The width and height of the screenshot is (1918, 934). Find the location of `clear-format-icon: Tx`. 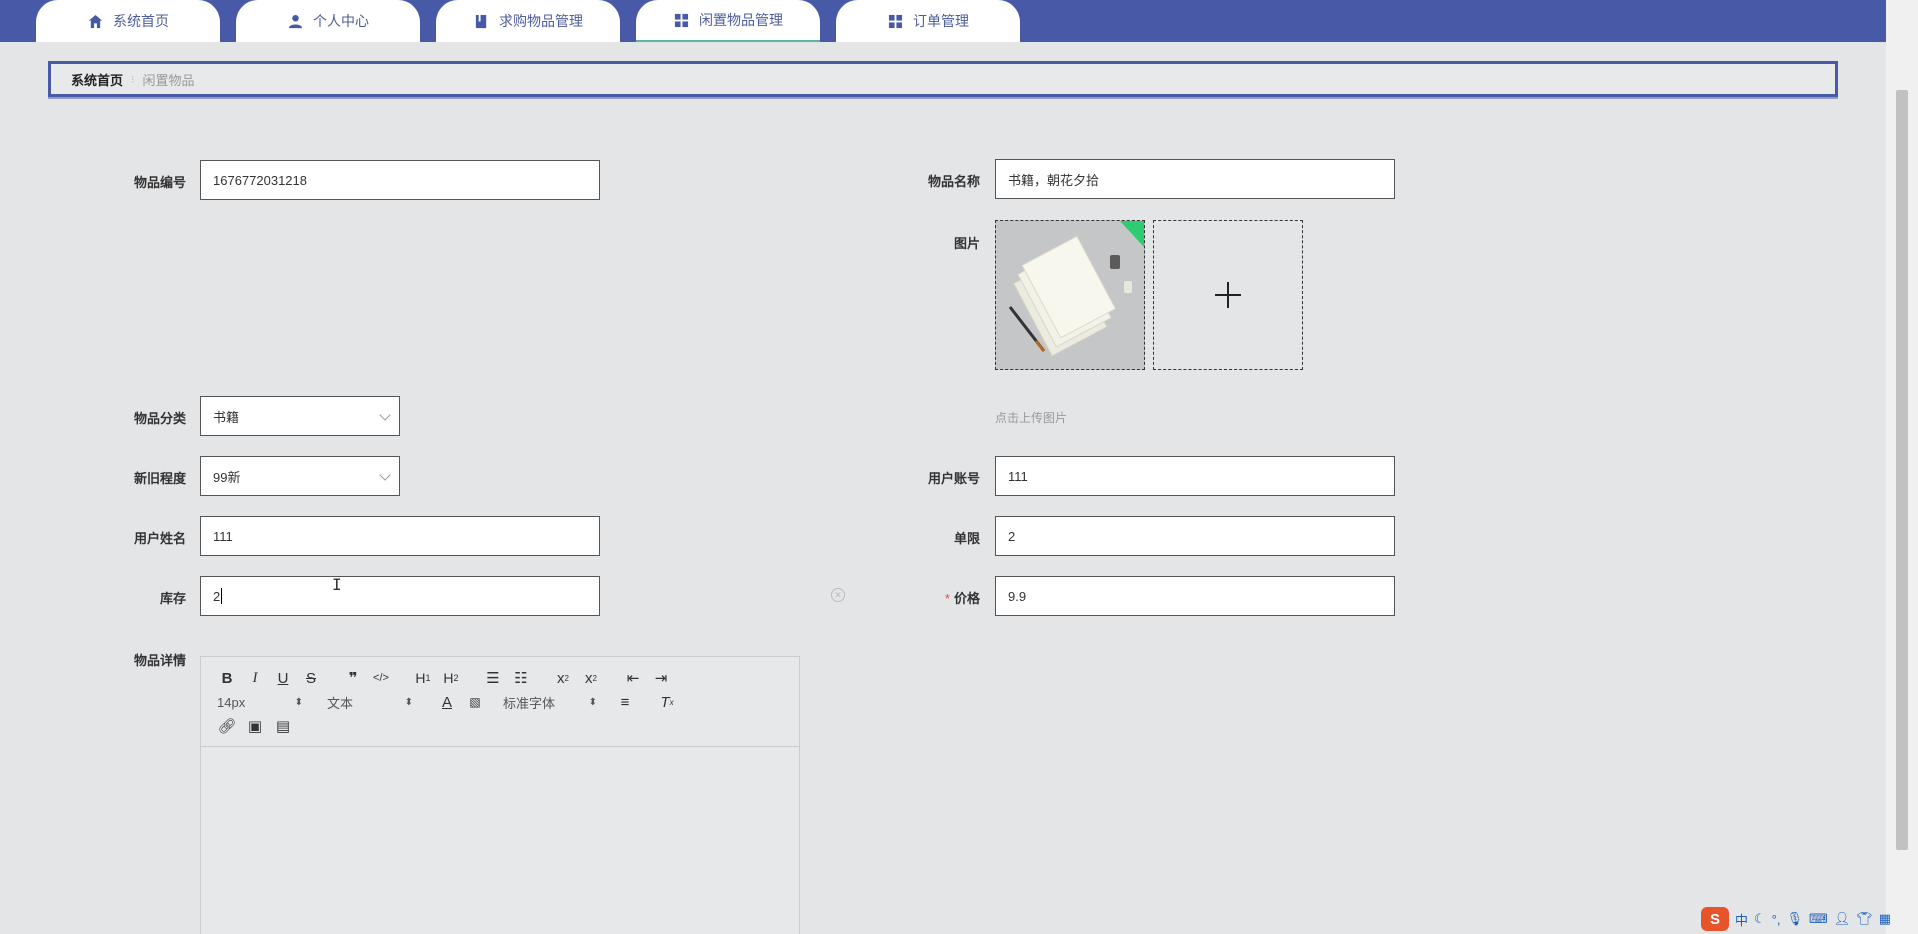

clear-format-icon: Tx is located at coordinates (667, 702).